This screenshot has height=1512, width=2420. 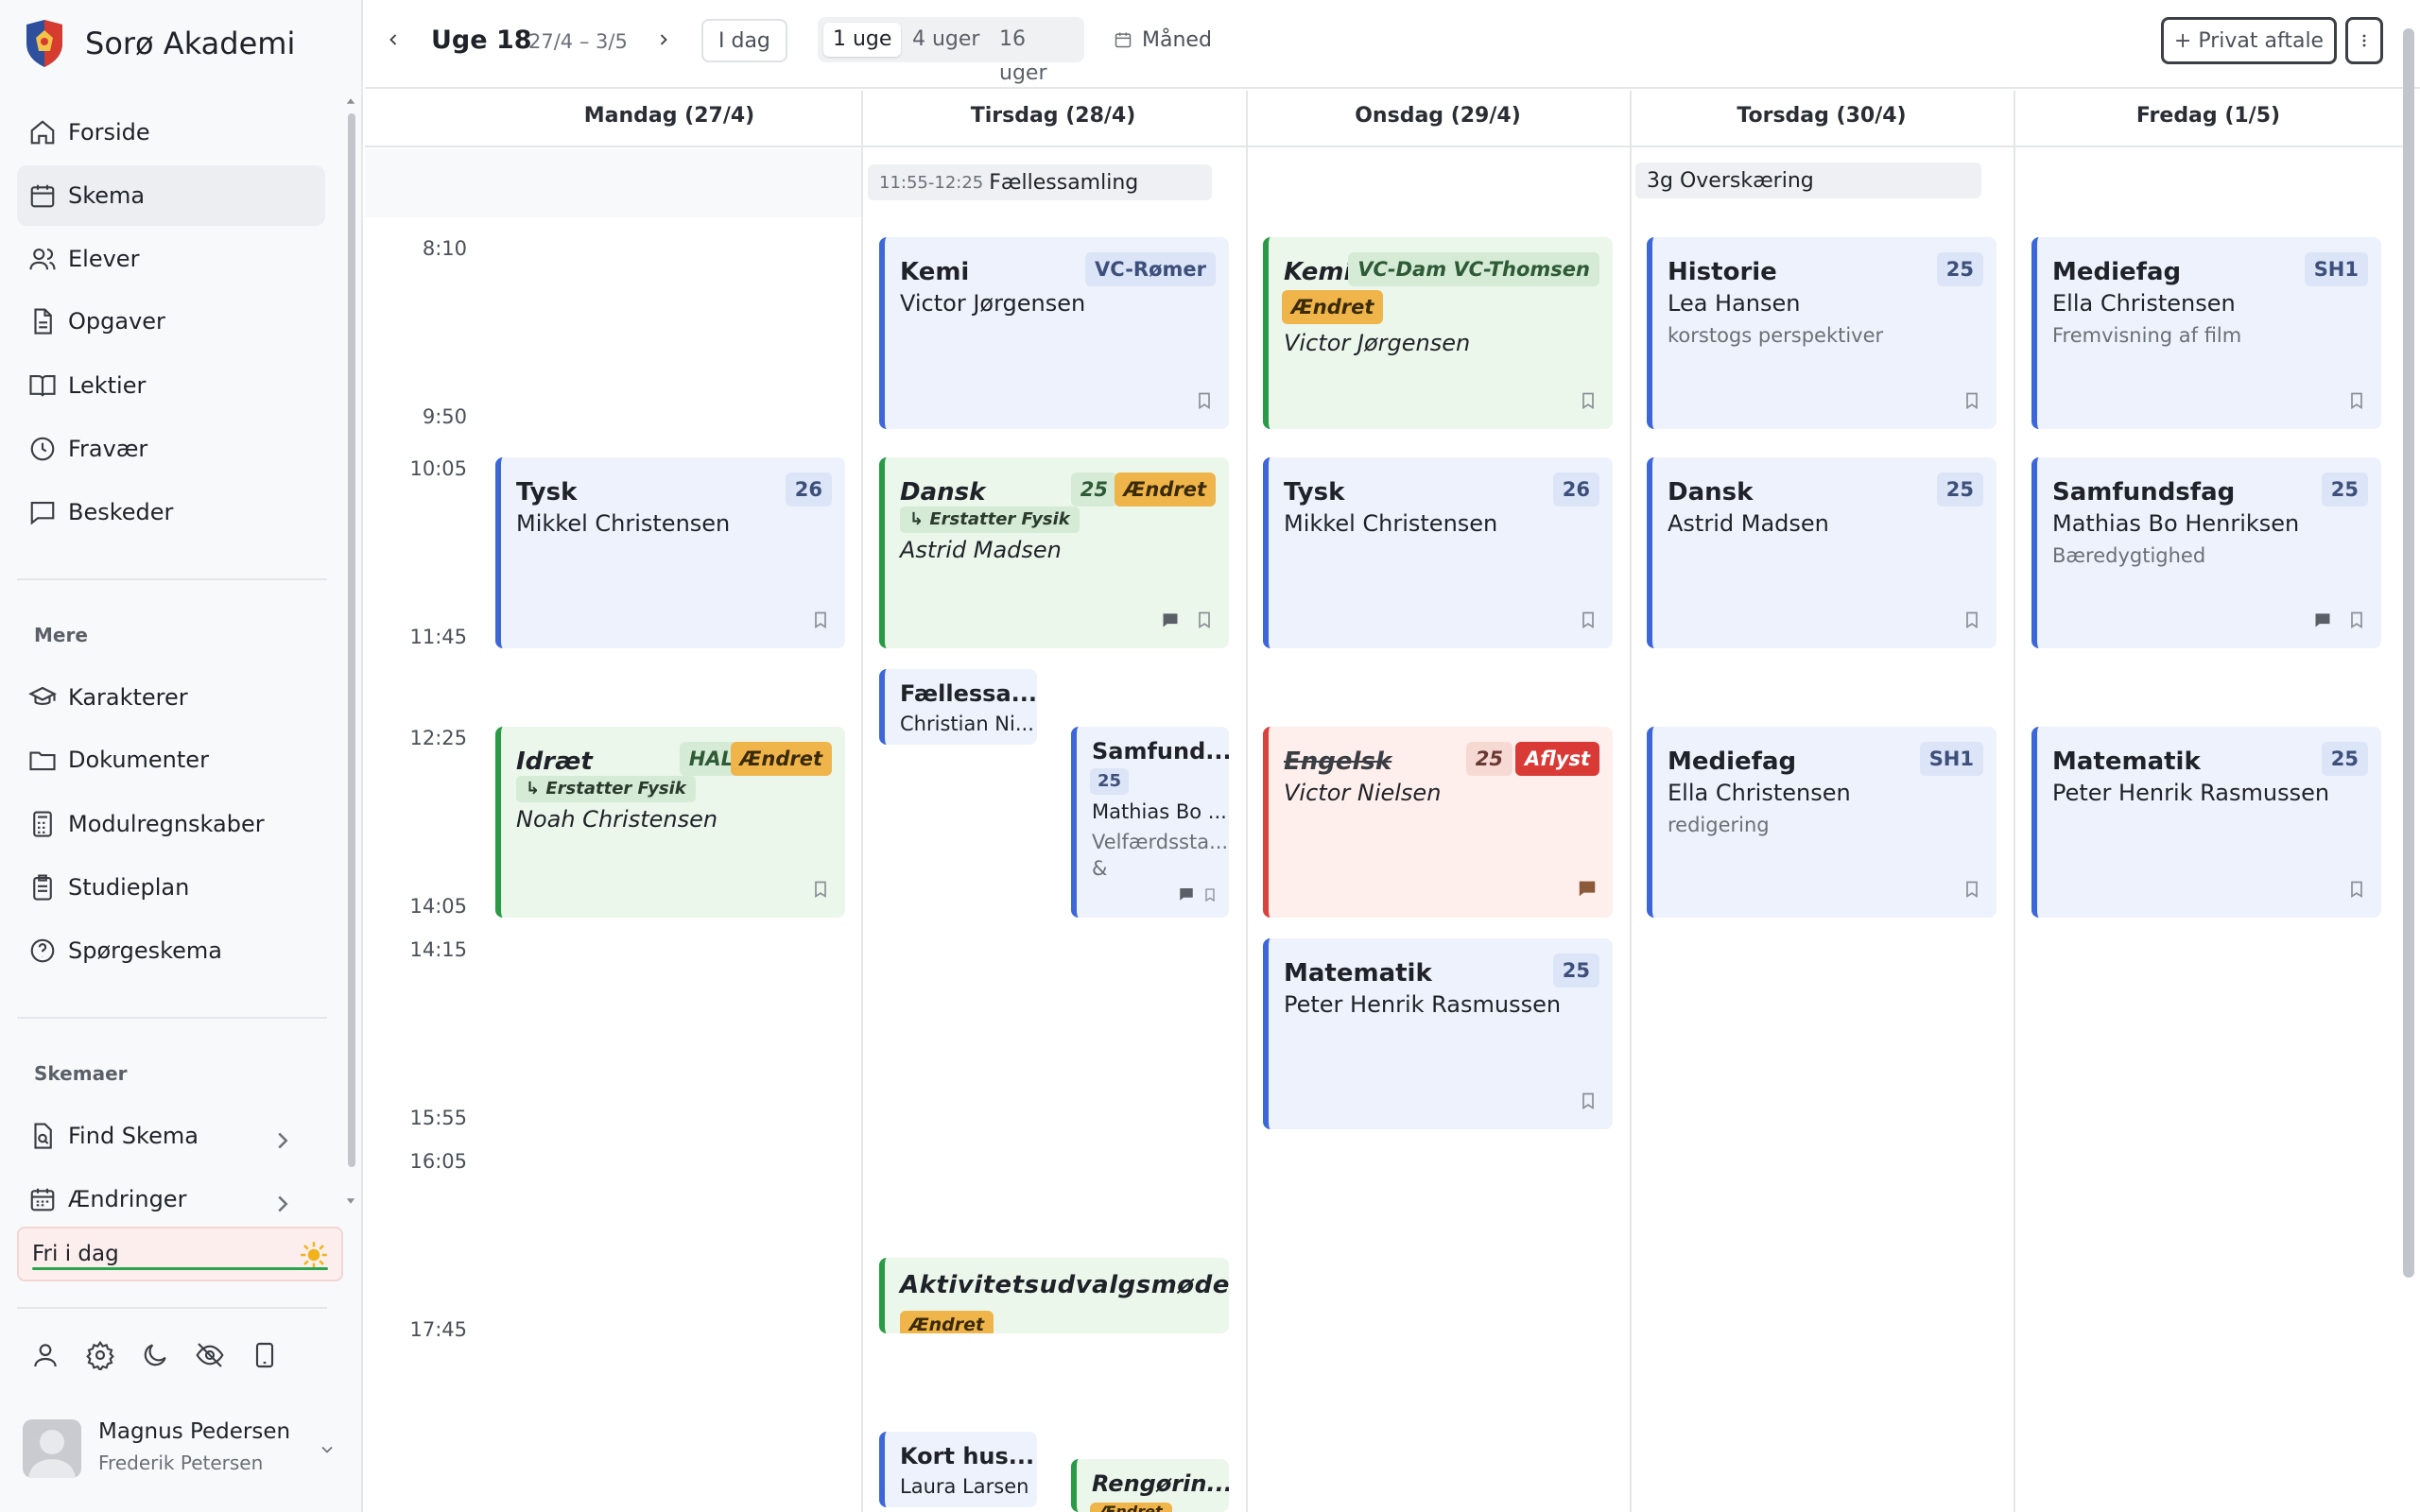 I want to click on free-today-banner: Fri i dag, so click(x=180, y=1254).